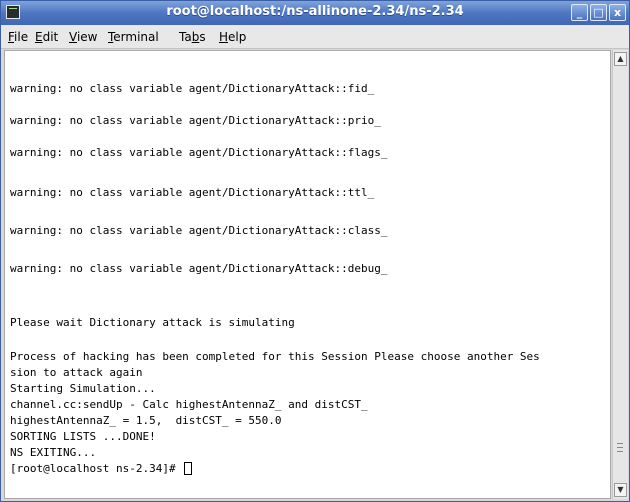 The height and width of the screenshot is (502, 630). Describe the element at coordinates (620, 59) in the screenshot. I see `scroll-up-icon: ▲` at that location.